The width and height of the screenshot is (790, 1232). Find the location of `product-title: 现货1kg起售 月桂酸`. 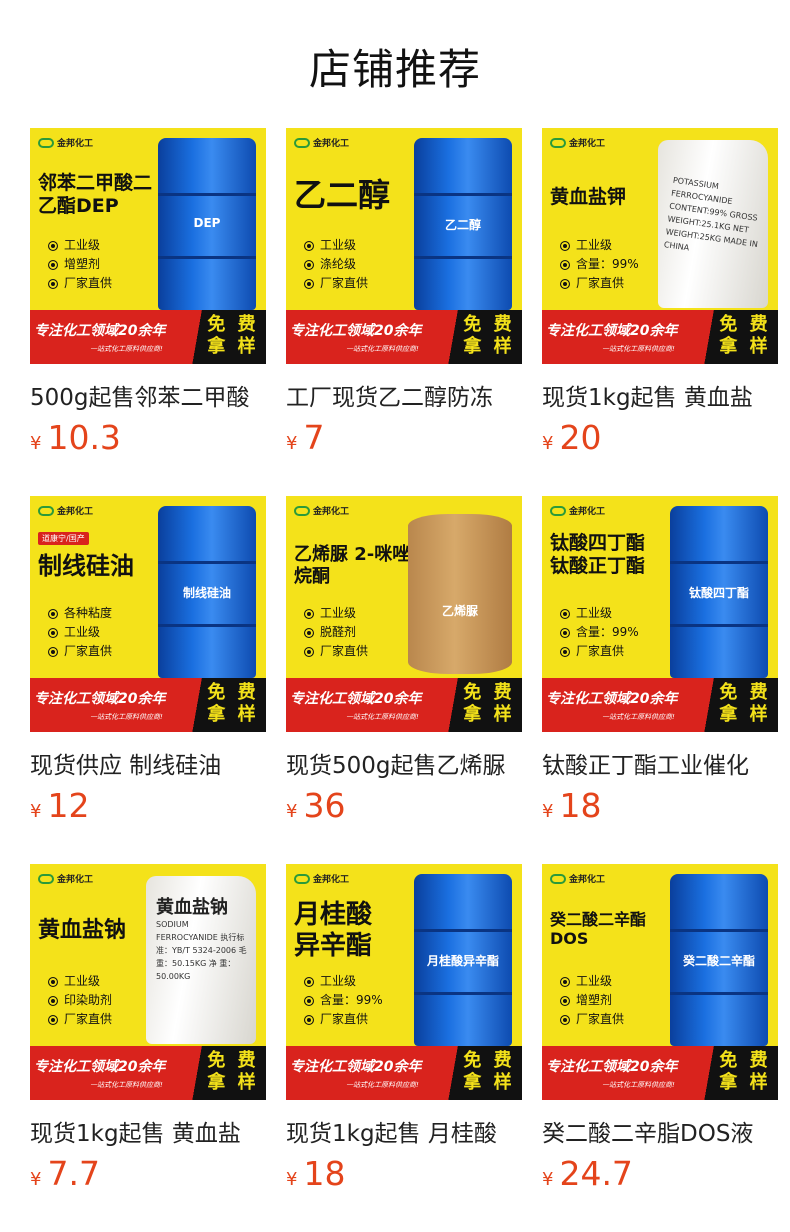

product-title: 现货1kg起售 月桂酸 is located at coordinates (404, 1131).